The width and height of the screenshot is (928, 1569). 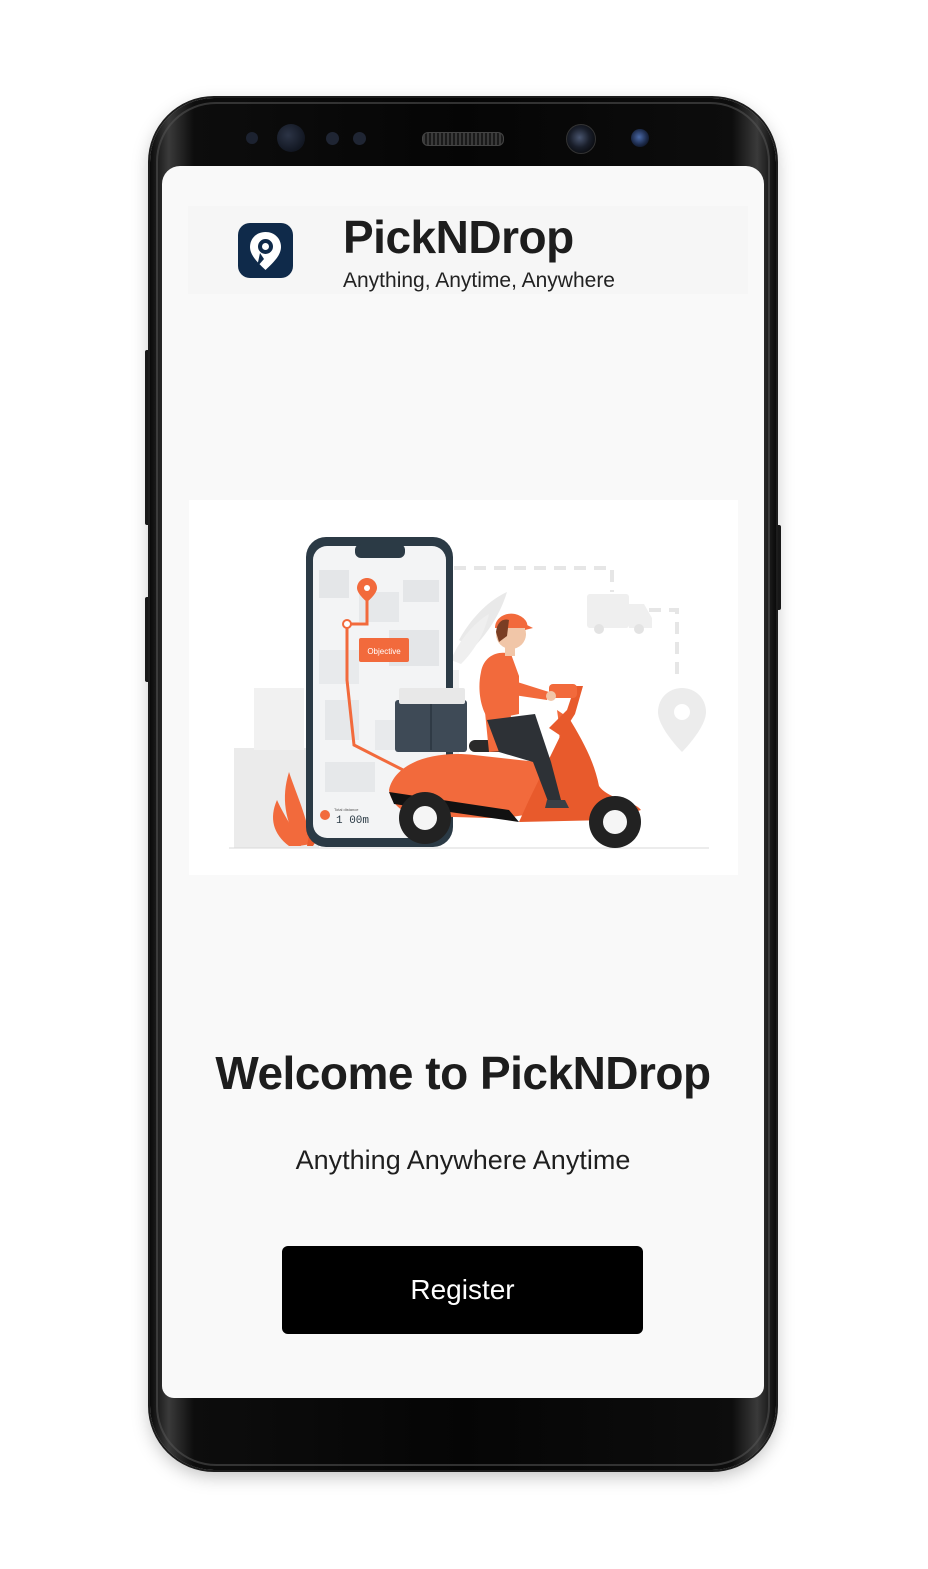 I want to click on distance-caption: Total distance, so click(x=346, y=809).